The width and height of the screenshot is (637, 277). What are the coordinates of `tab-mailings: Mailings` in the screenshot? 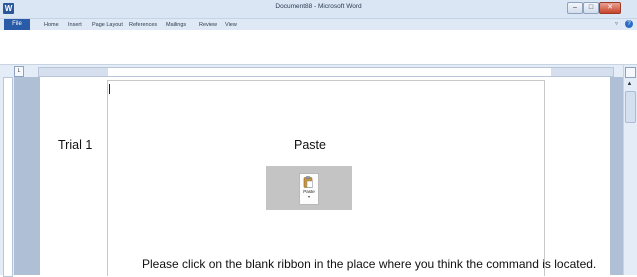 It's located at (176, 25).